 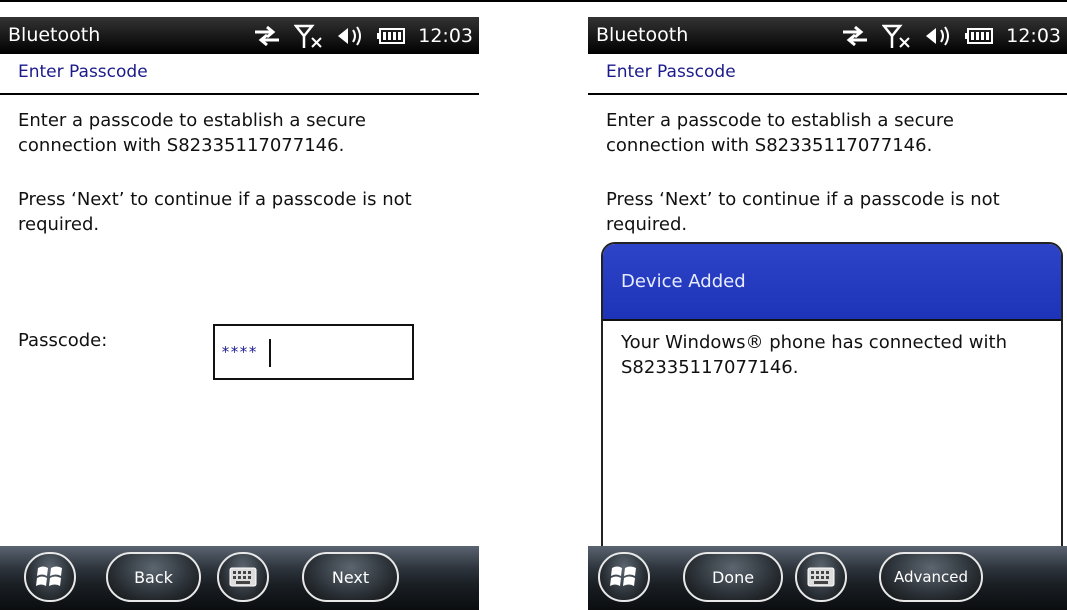 What do you see at coordinates (931, 577) in the screenshot?
I see `advanced-button: Advanced` at bounding box center [931, 577].